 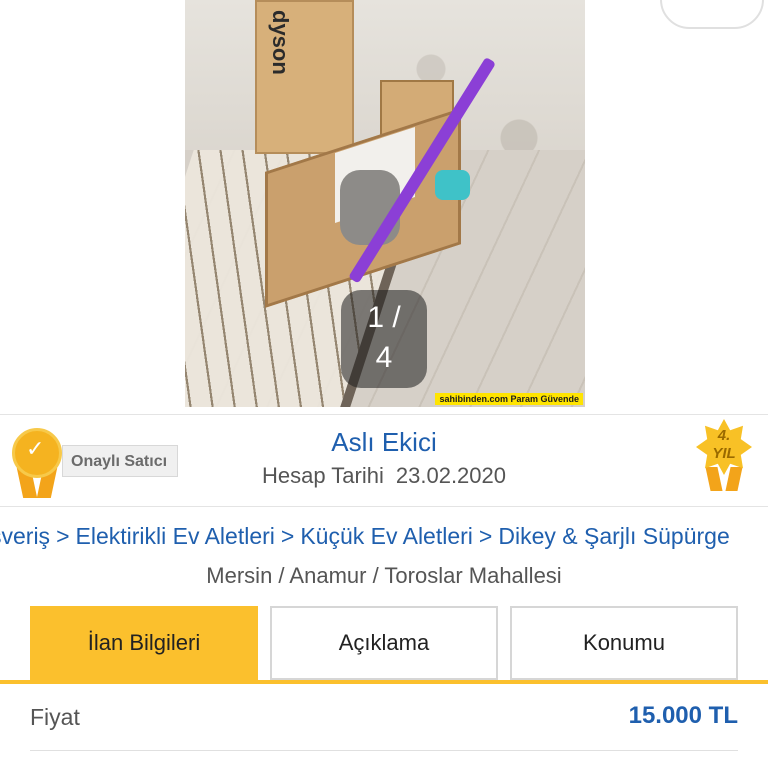 What do you see at coordinates (712, 14) in the screenshot?
I see `share-button` at bounding box center [712, 14].